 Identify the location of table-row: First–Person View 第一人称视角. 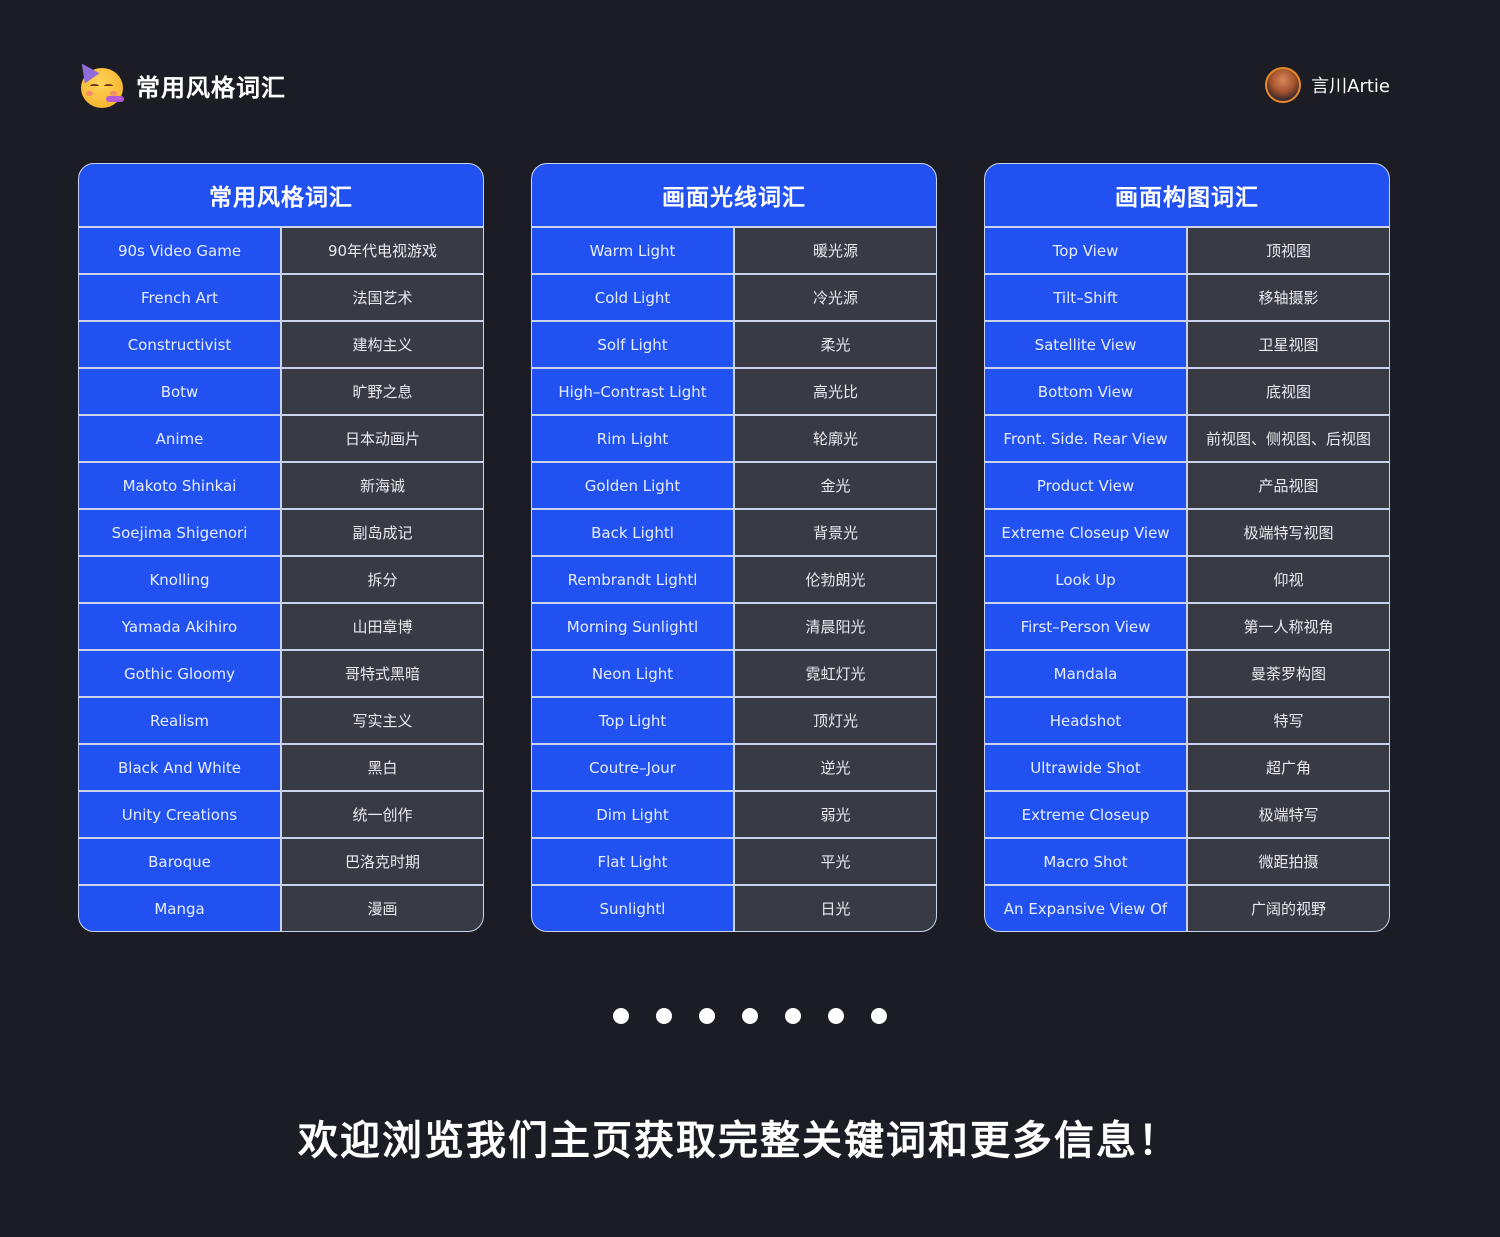
(1187, 626).